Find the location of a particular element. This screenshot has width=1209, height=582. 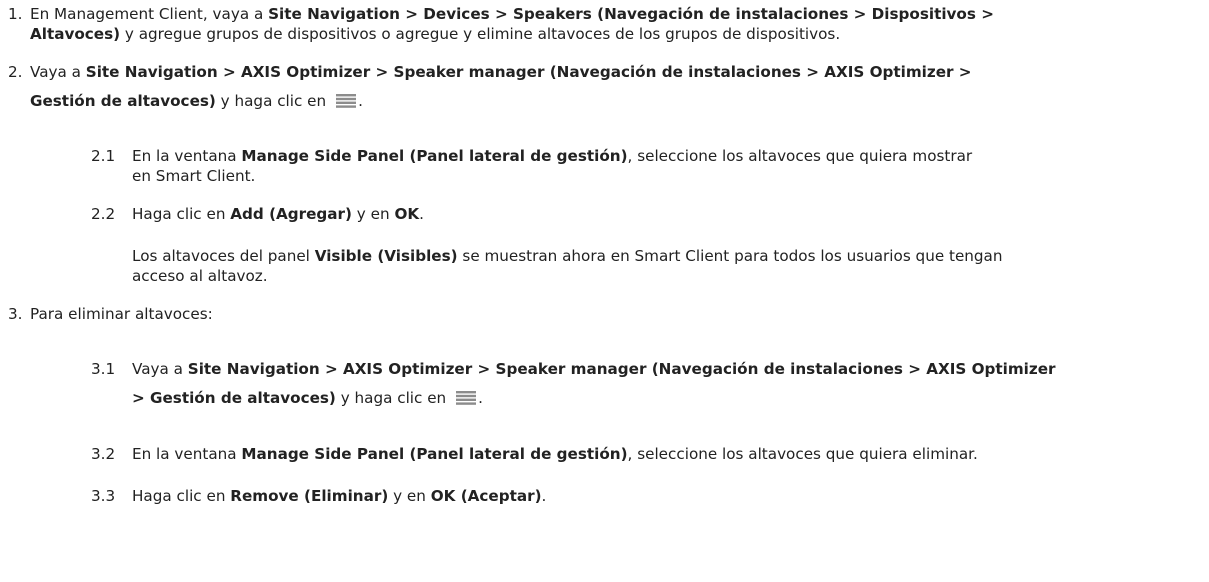

step-1-number: 1. is located at coordinates (15, 14).